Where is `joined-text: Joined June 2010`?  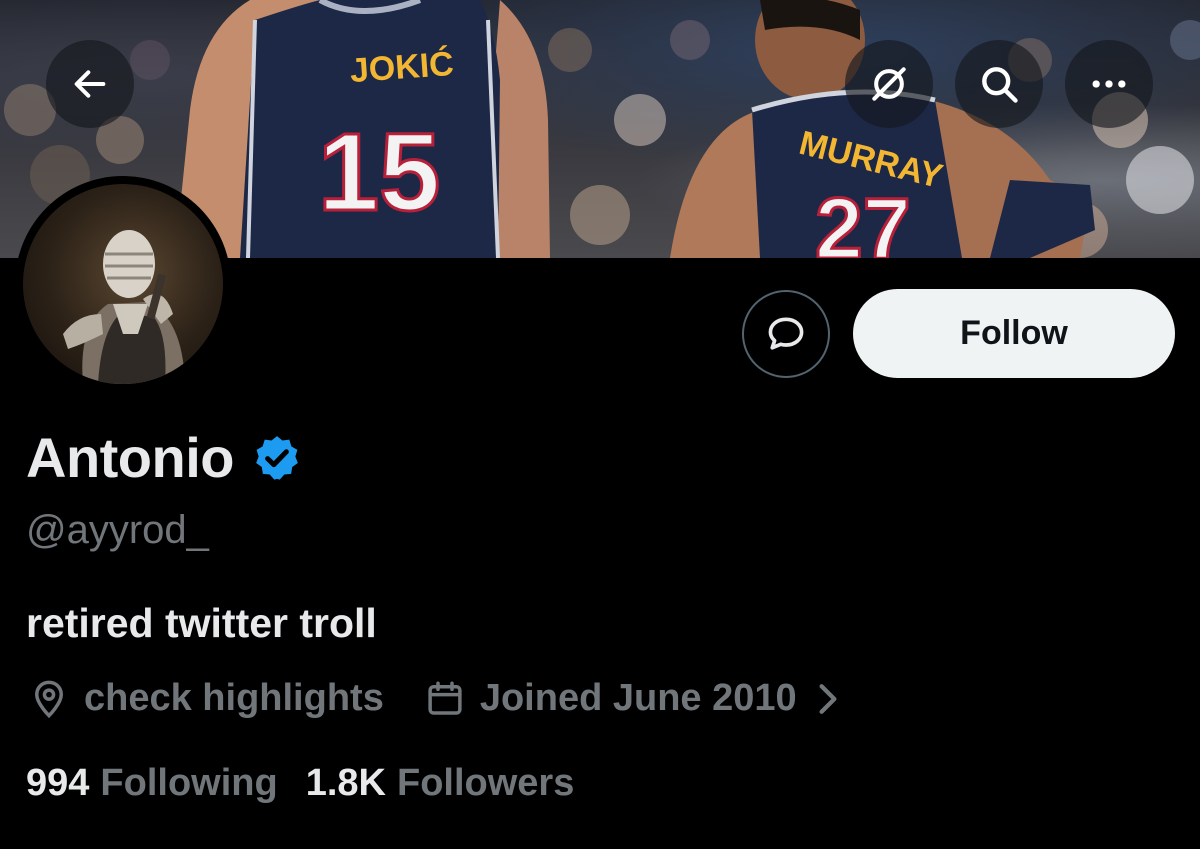
joined-text: Joined June 2010 is located at coordinates (638, 698).